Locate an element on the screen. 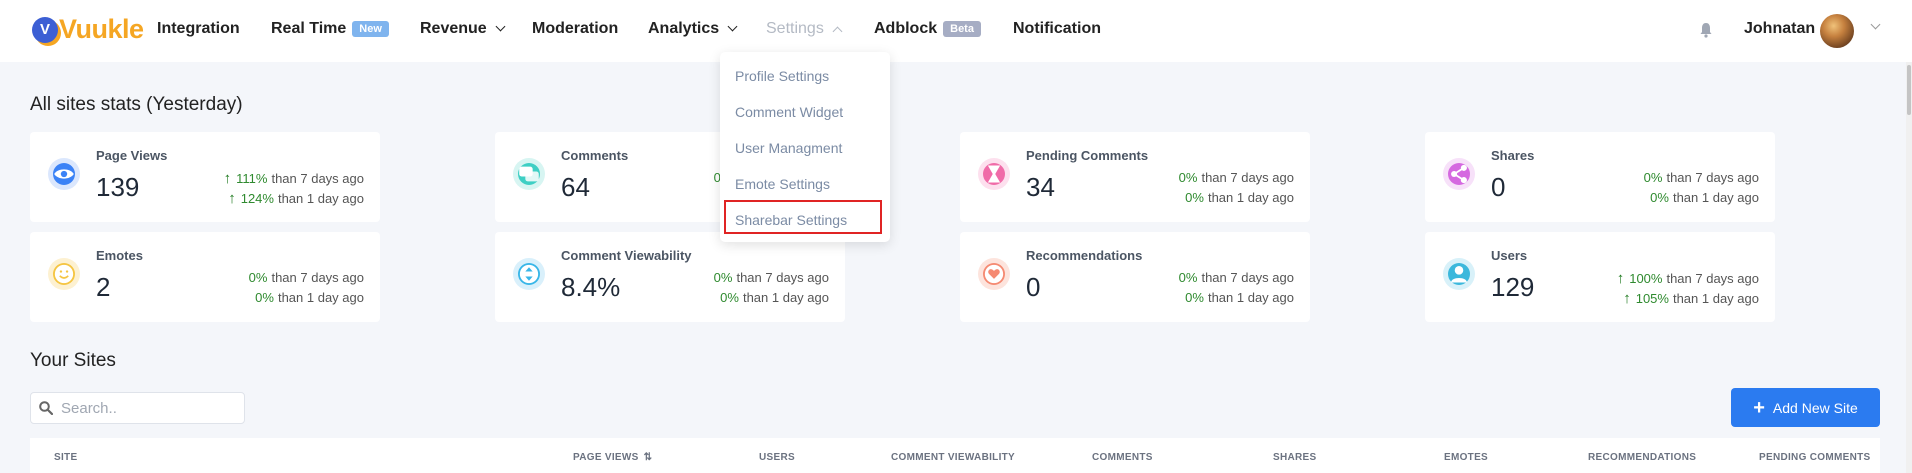  col-comments: COMMENTS is located at coordinates (1122, 457).